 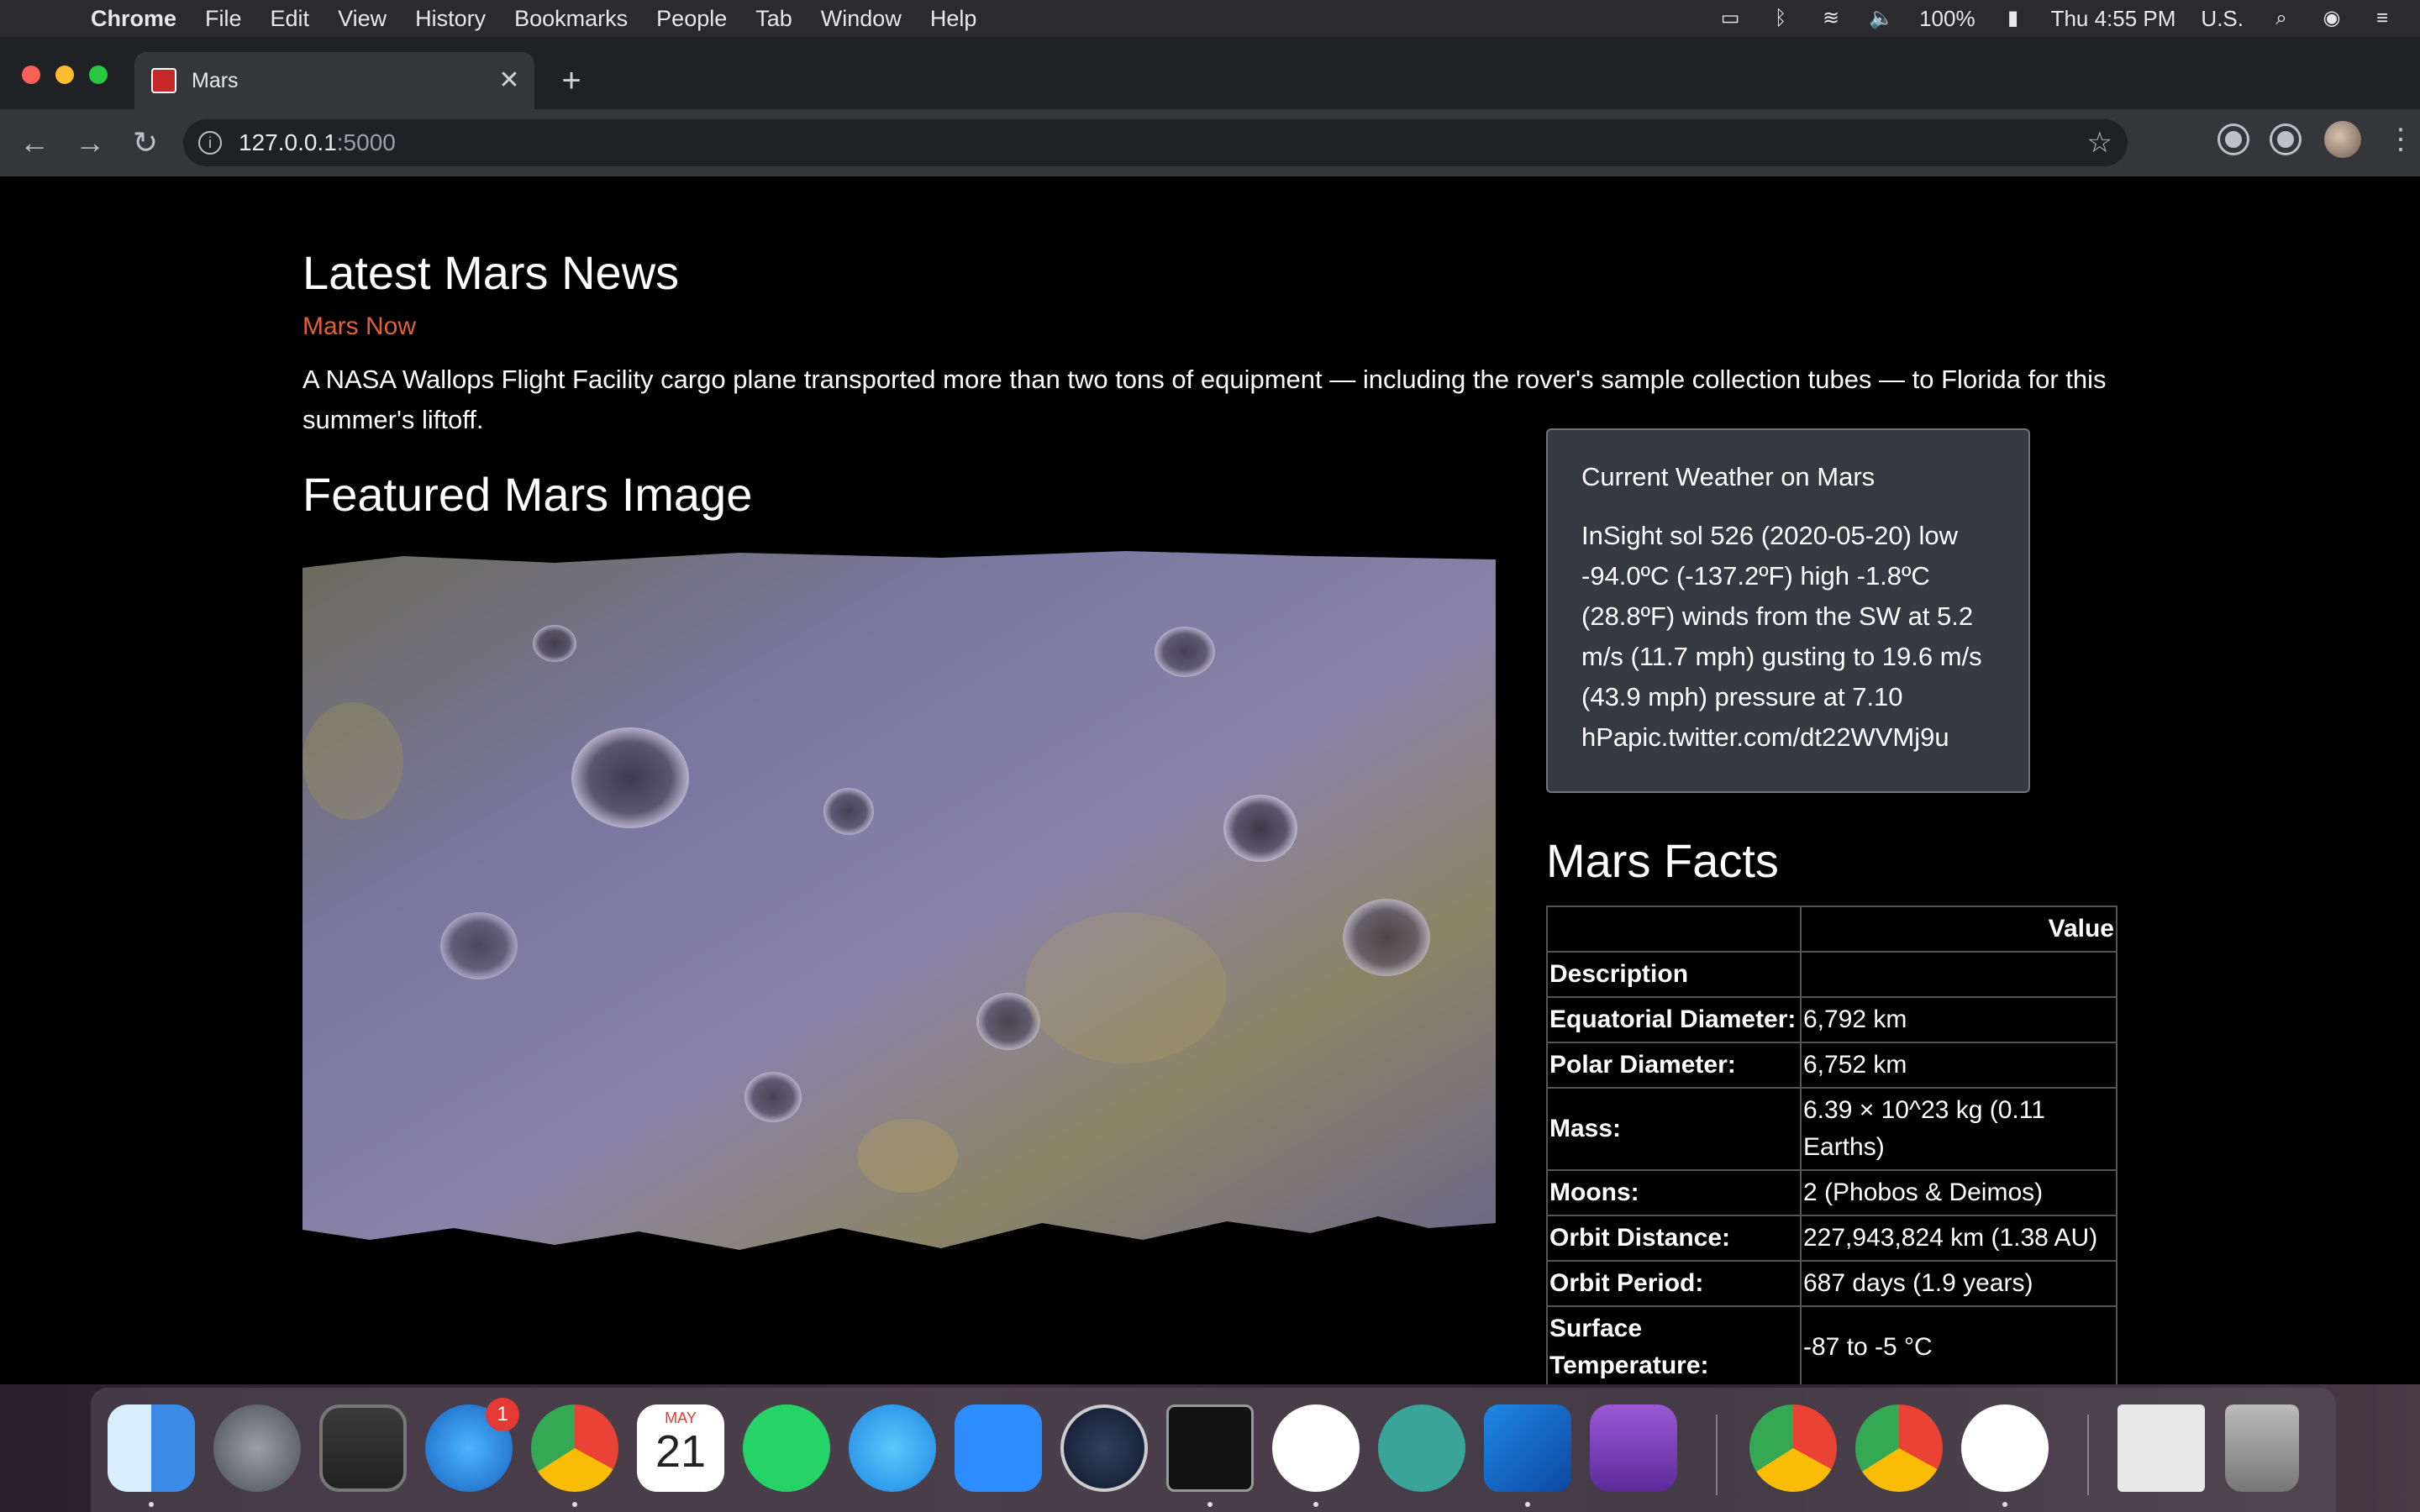 What do you see at coordinates (288, 142) in the screenshot?
I see `url-host: 127.0.0.1` at bounding box center [288, 142].